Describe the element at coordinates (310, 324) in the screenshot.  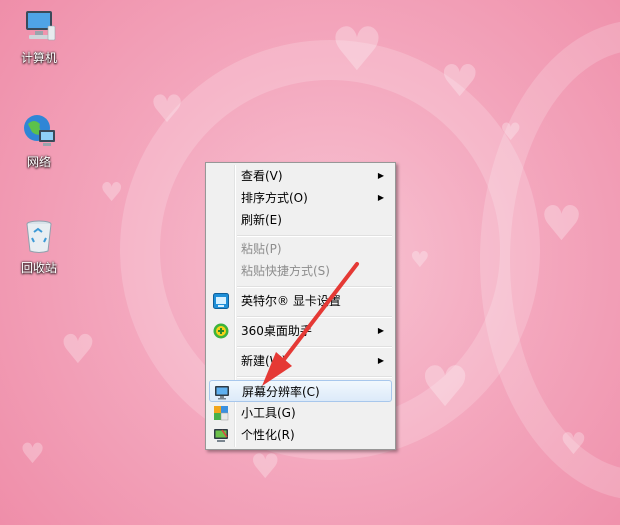
I see `annotation-arrow` at that location.